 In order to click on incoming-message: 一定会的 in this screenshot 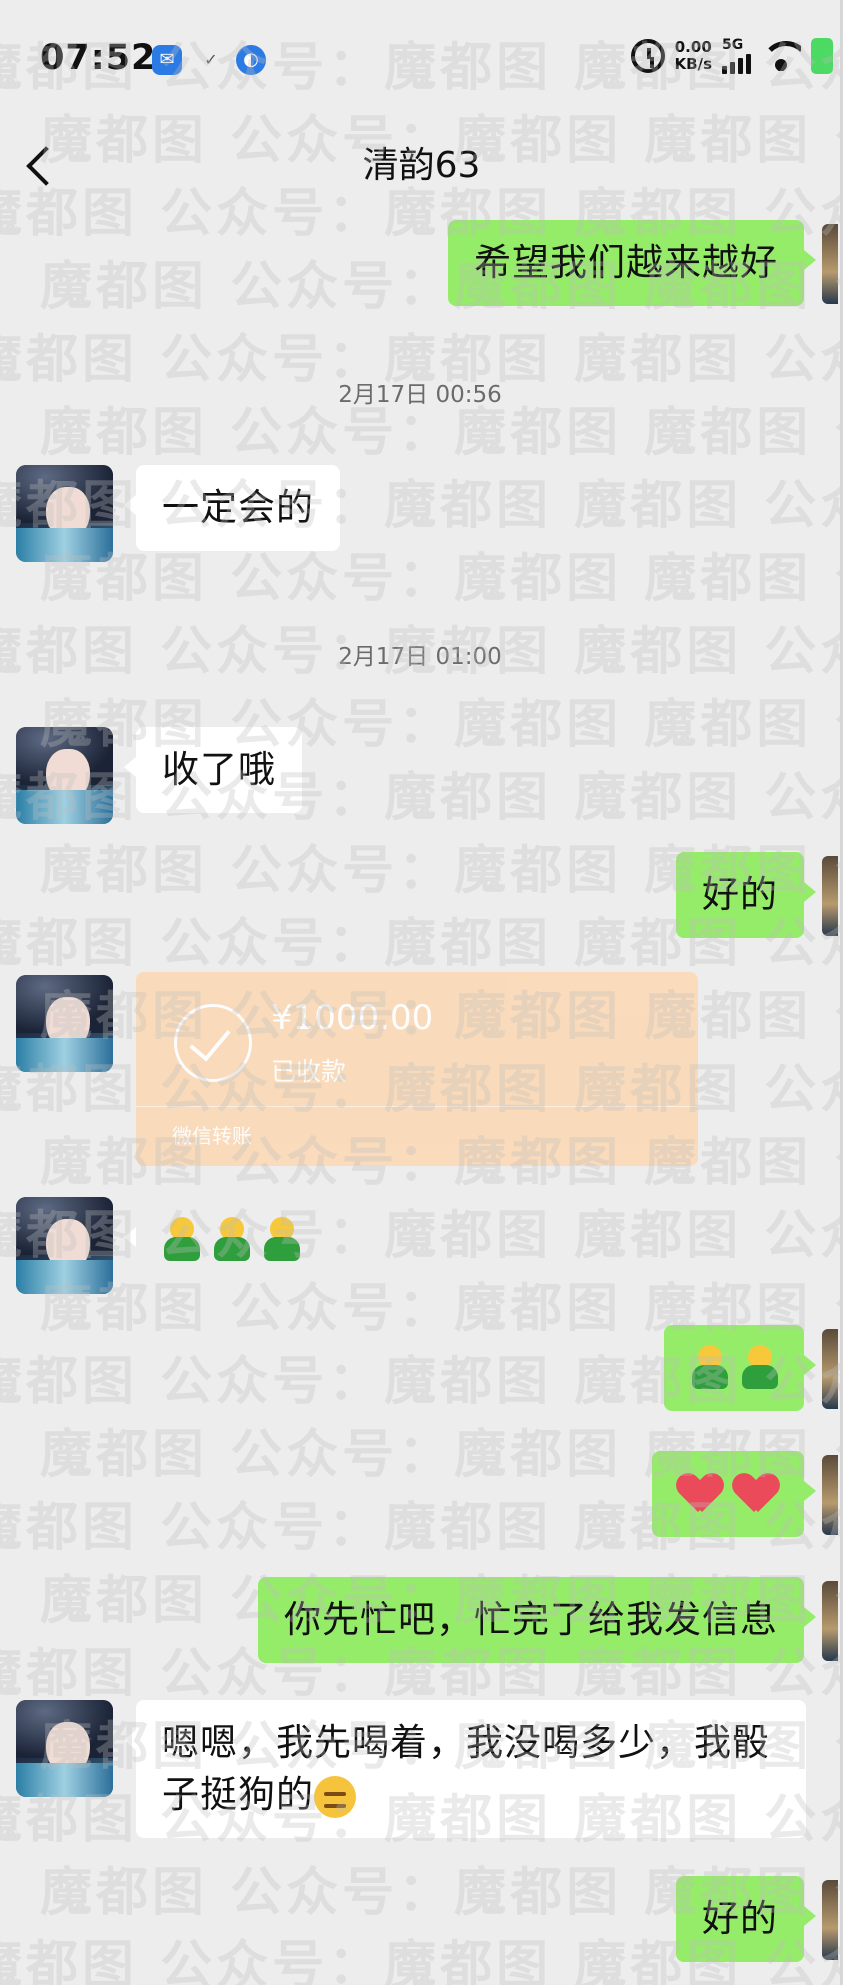, I will do `click(232, 508)`.